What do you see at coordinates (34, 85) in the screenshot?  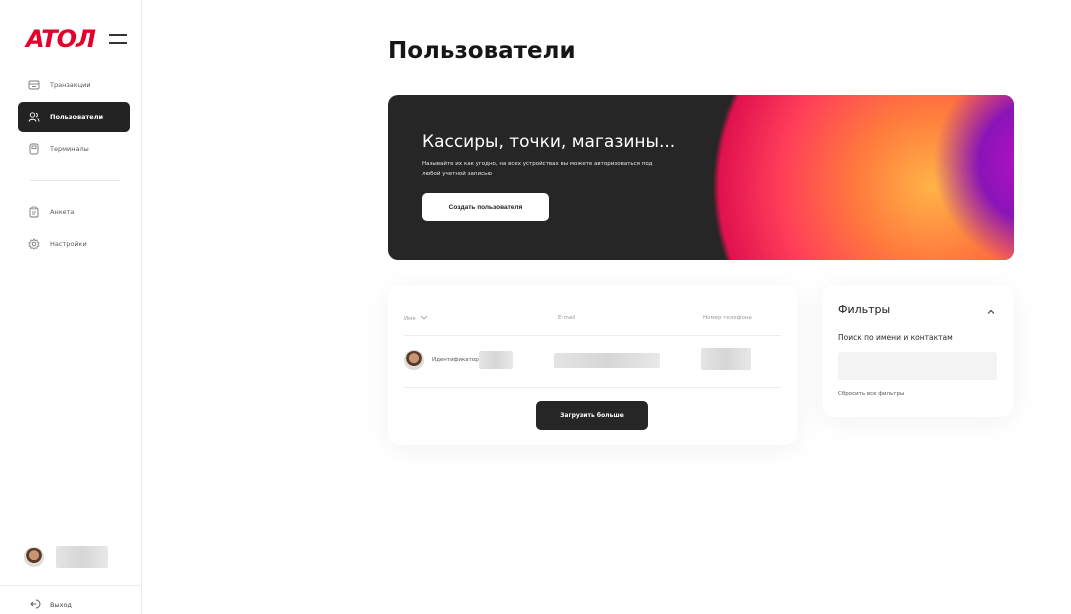 I see `receipt-icon` at bounding box center [34, 85].